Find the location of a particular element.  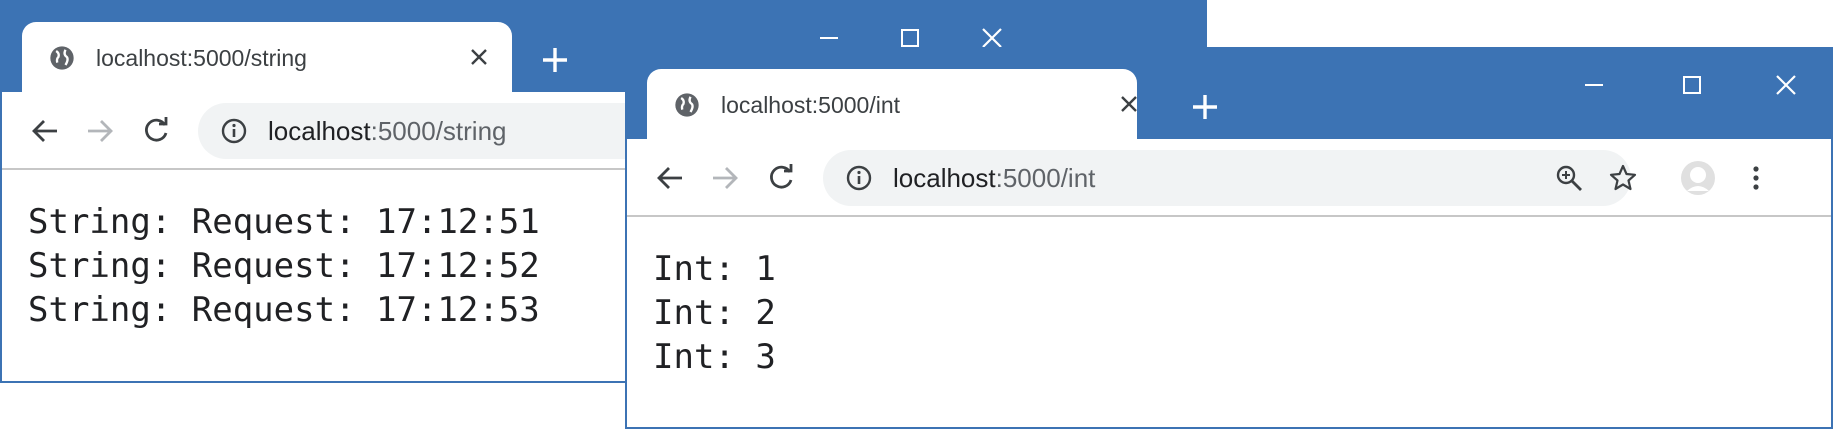

tab-title: localhost:5000/string is located at coordinates (201, 58).